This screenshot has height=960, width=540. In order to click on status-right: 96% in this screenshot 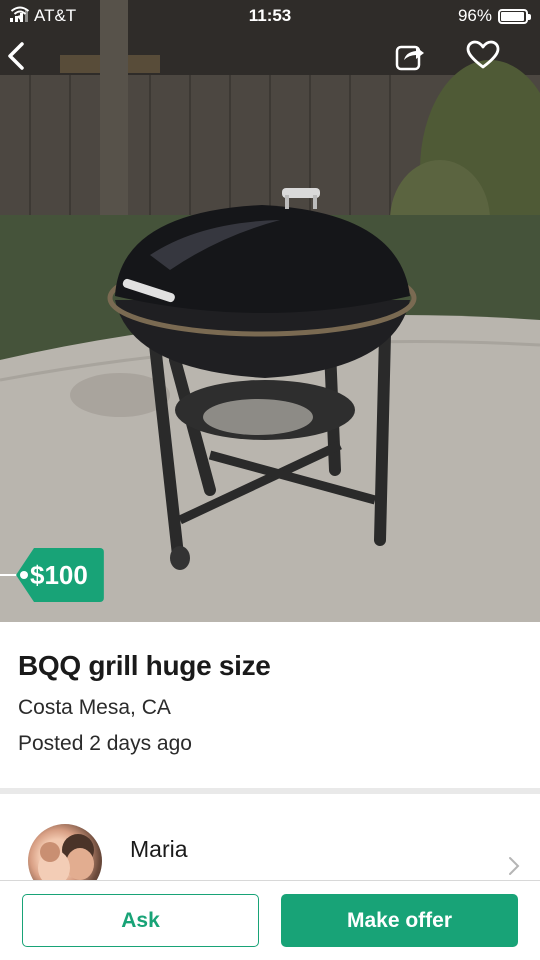, I will do `click(494, 16)`.